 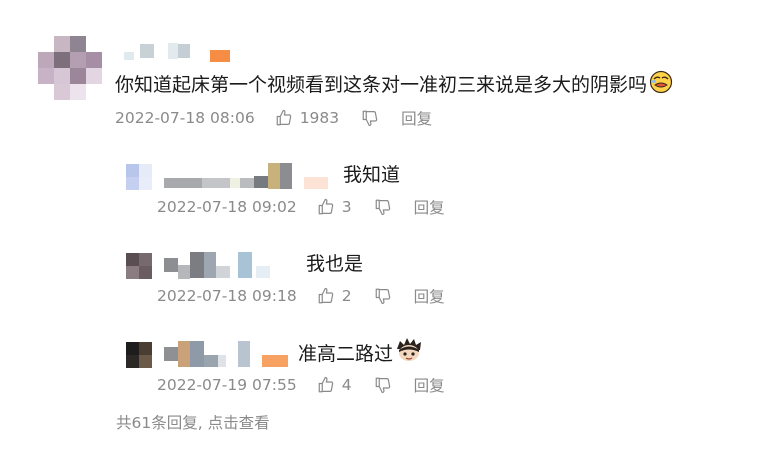 What do you see at coordinates (319, 118) in the screenshot?
I see `like-count: 1983` at bounding box center [319, 118].